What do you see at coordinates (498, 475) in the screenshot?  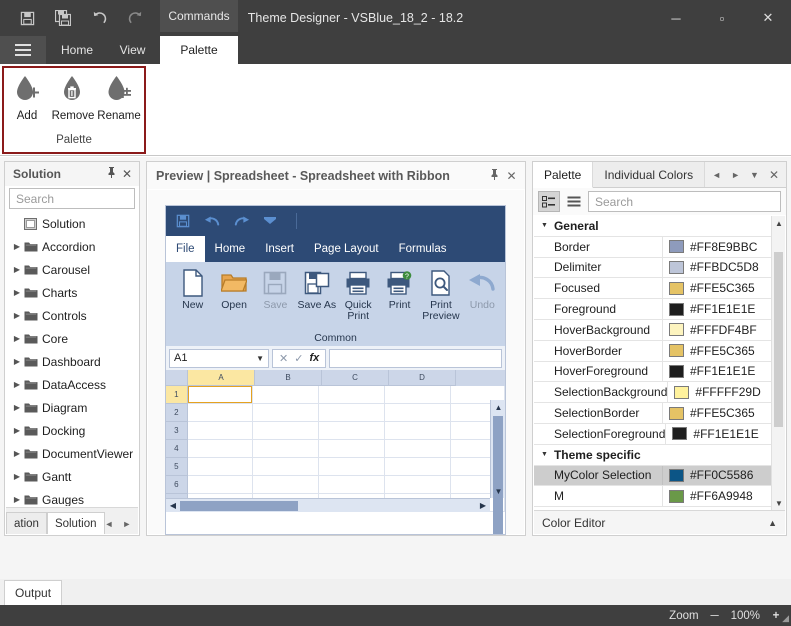 I see `scroll-thumb` at bounding box center [498, 475].